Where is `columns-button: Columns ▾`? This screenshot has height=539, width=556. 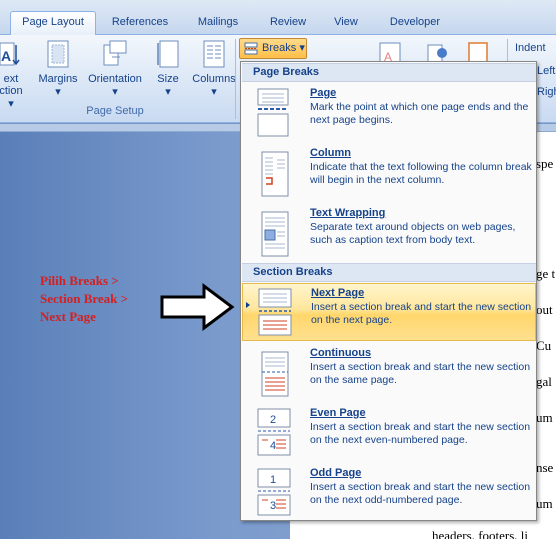 columns-button: Columns ▾ is located at coordinates (214, 68).